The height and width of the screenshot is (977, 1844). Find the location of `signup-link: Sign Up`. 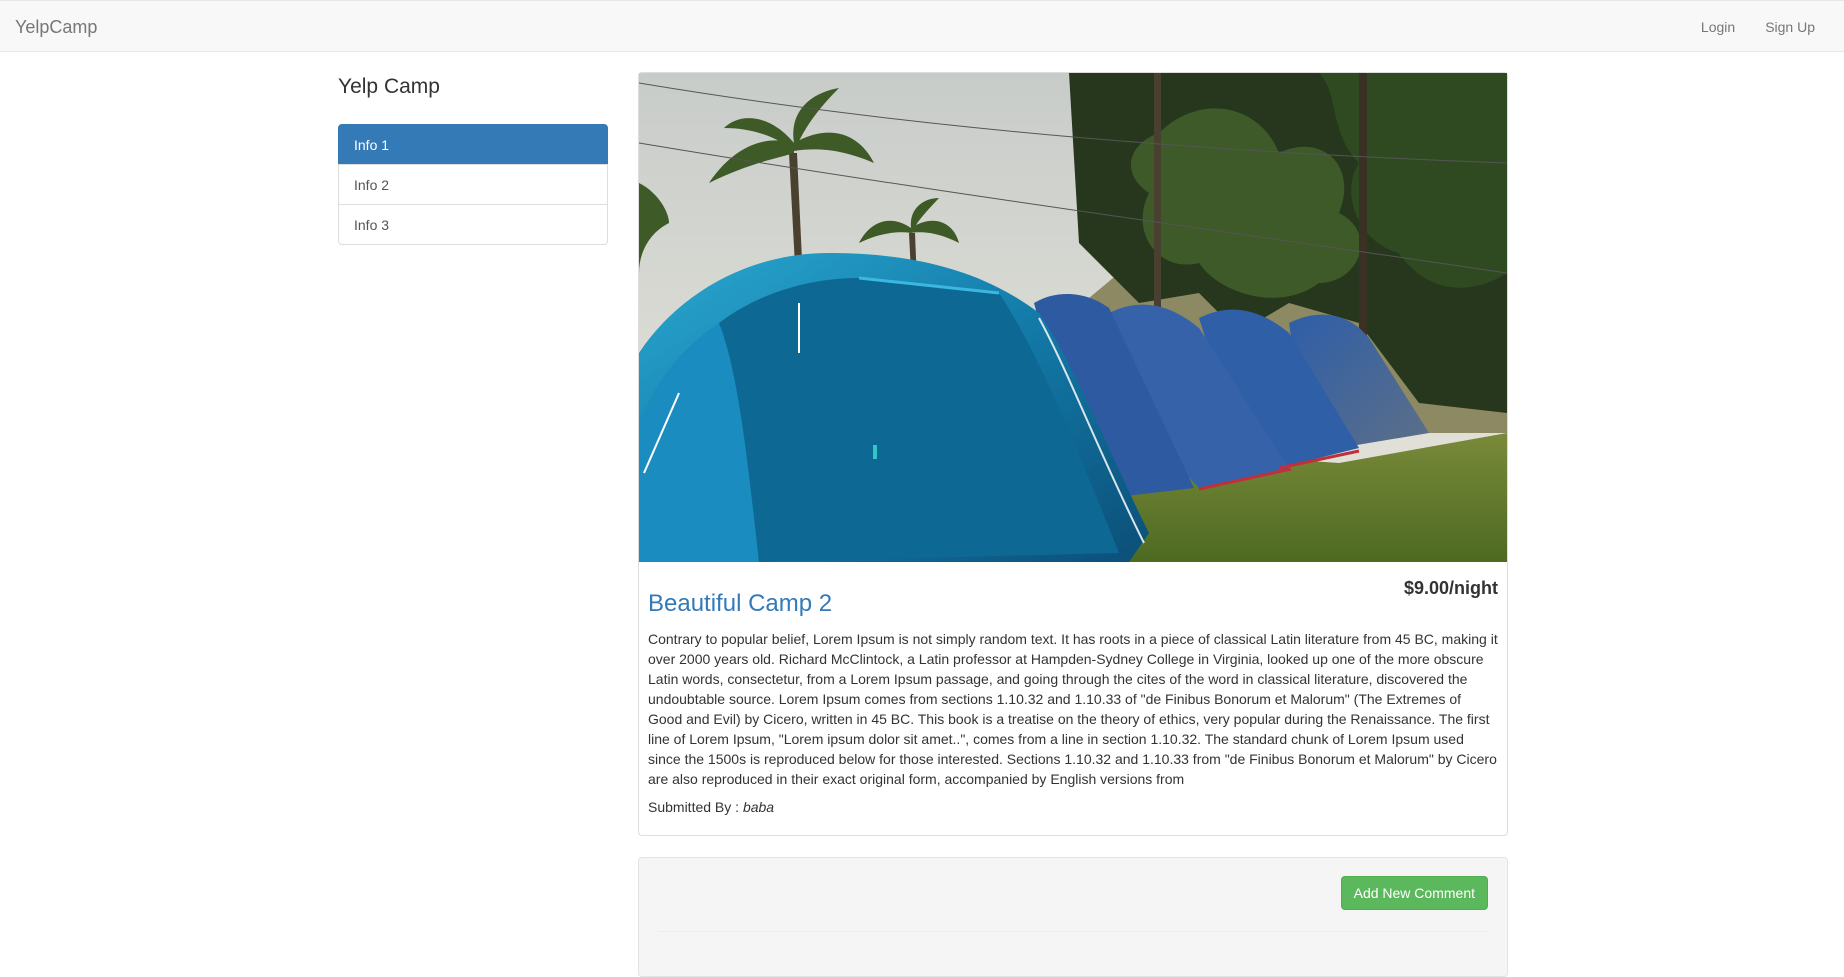

signup-link: Sign Up is located at coordinates (1790, 27).